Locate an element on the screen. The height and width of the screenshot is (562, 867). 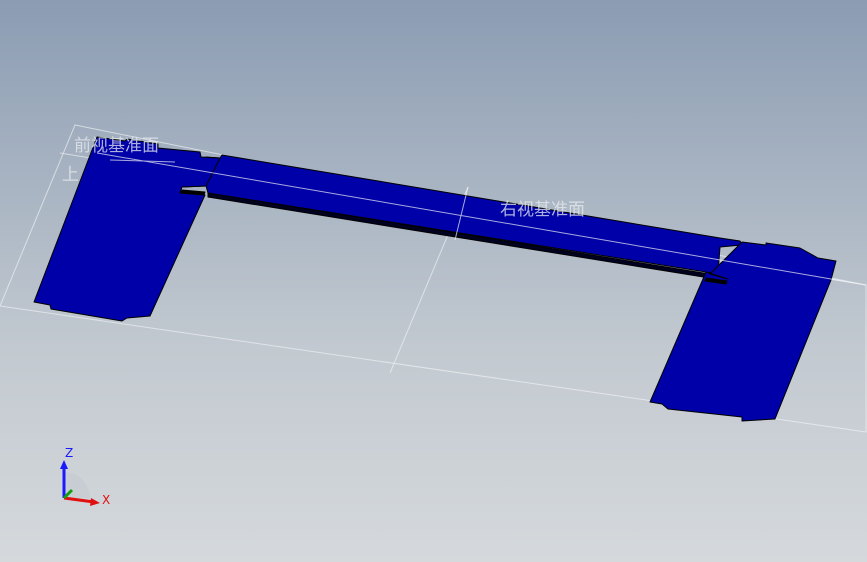
part-center-bar is located at coordinates (462, 214).